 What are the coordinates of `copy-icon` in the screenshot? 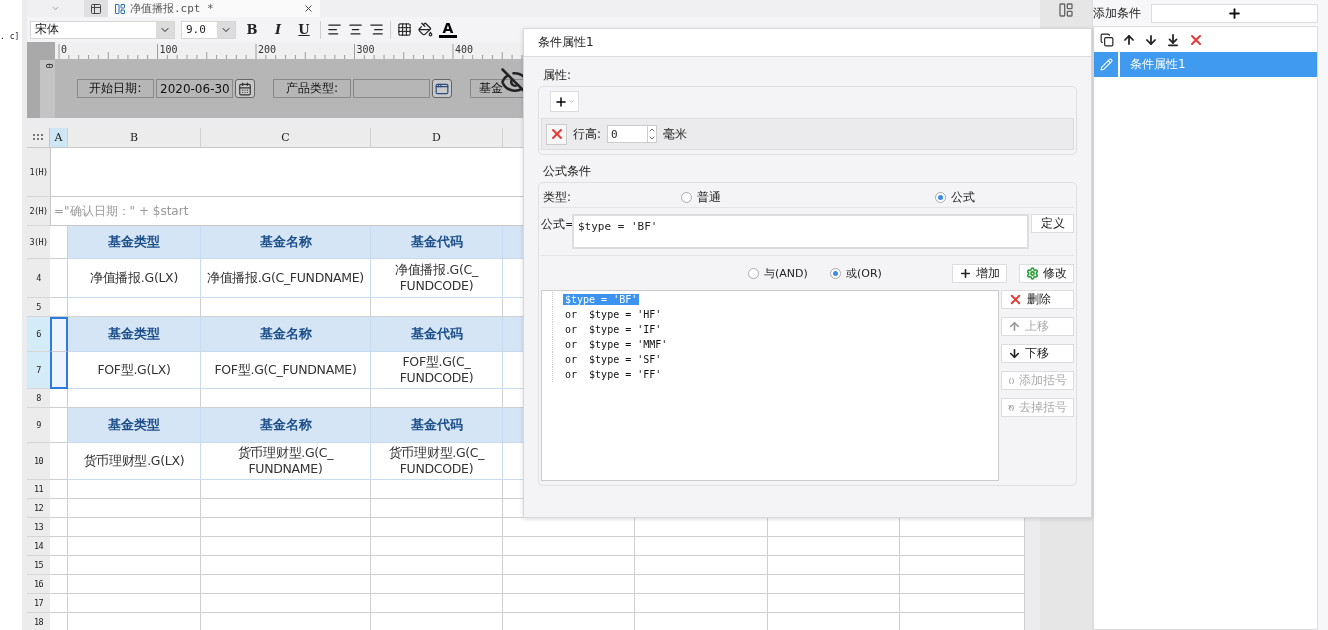 It's located at (1107, 39).